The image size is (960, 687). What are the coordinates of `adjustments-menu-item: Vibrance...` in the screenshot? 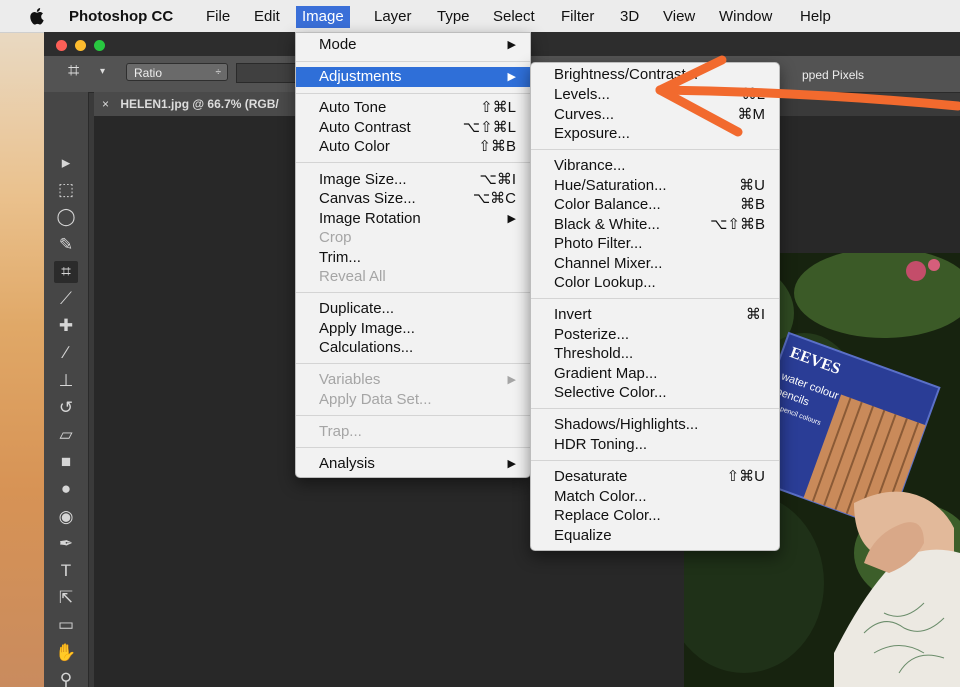 It's located at (655, 166).